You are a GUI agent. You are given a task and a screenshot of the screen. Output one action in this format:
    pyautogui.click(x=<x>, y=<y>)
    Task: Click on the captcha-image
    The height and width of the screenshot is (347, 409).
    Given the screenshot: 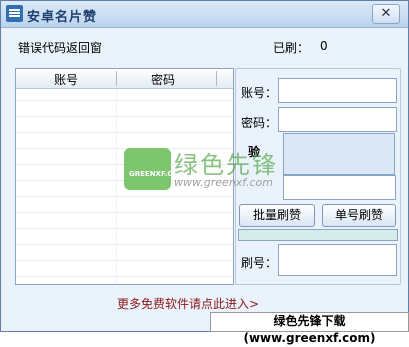 What is the action you would take?
    pyautogui.click(x=339, y=154)
    